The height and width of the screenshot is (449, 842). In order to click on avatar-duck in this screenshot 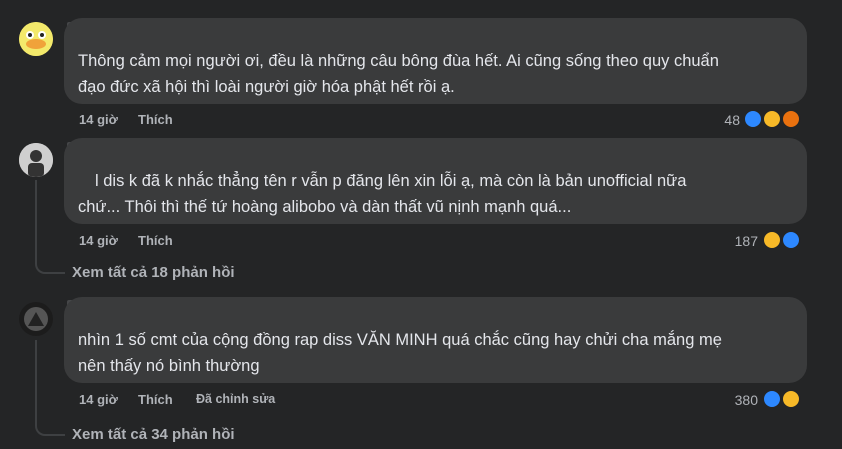, I will do `click(36, 39)`.